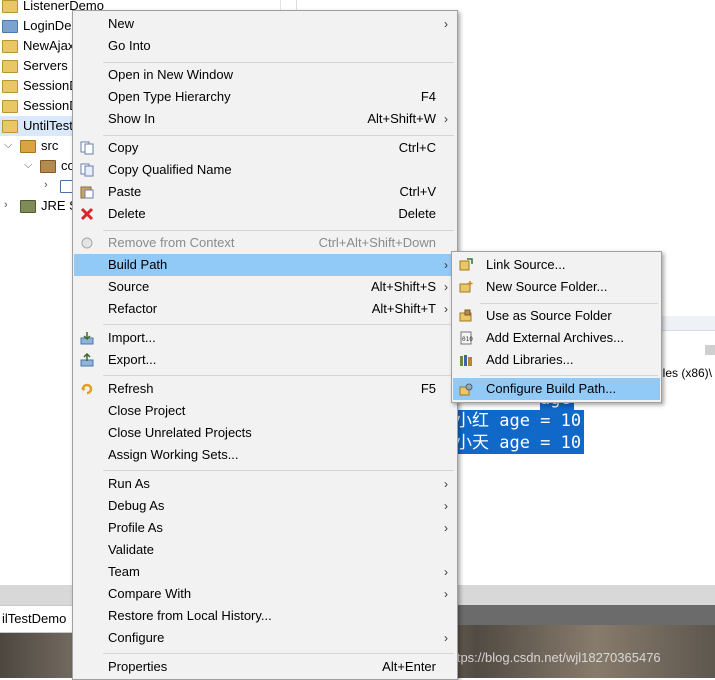 This screenshot has height=680, width=715. What do you see at coordinates (265, 192) in the screenshot?
I see `menu-item-paste: Paste Ctrl+V` at bounding box center [265, 192].